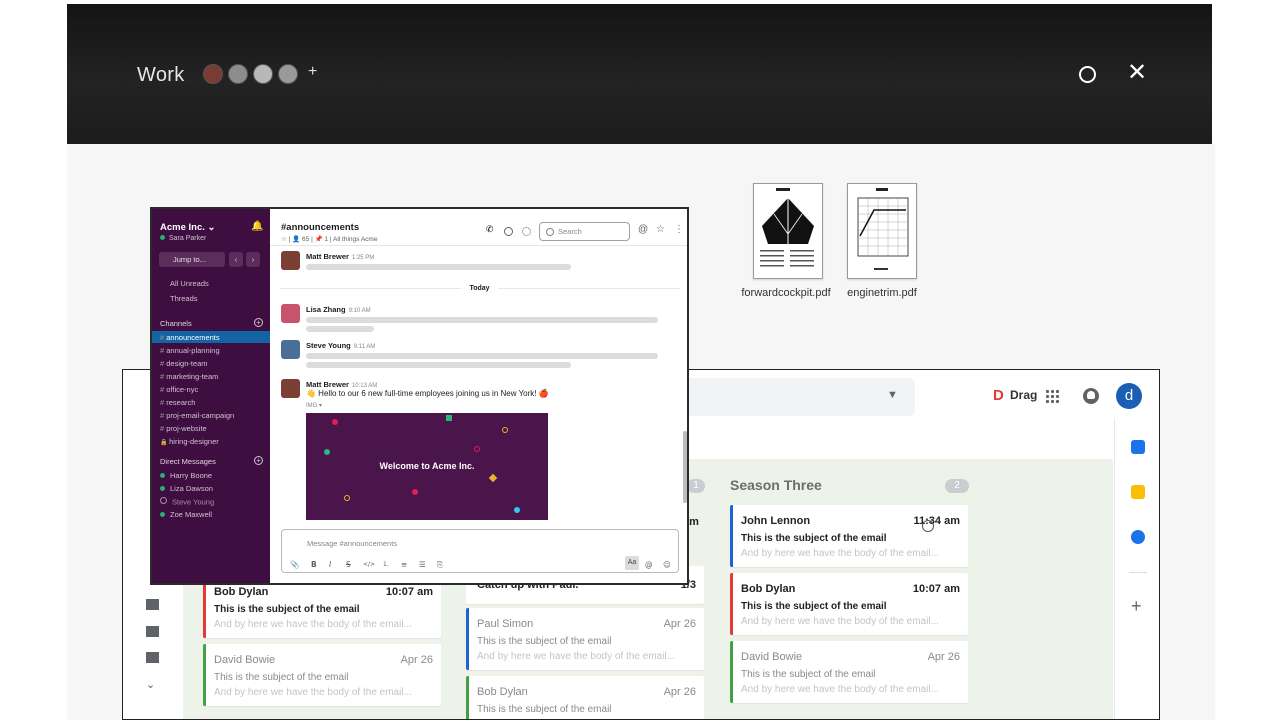 The width and height of the screenshot is (1280, 720). Describe the element at coordinates (188, 461) in the screenshot. I see `direct-messages-title: Direct Messages` at that location.